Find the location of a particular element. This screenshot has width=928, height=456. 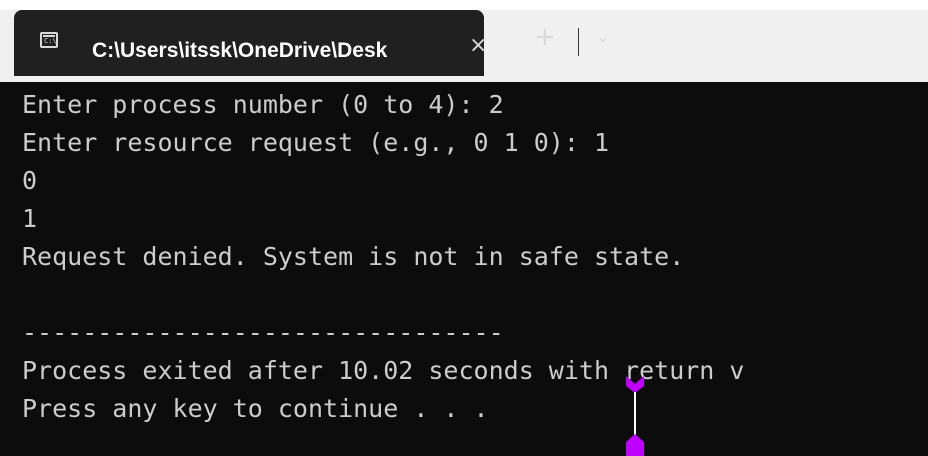

terminal-line: -------------------------------- is located at coordinates (263, 332).